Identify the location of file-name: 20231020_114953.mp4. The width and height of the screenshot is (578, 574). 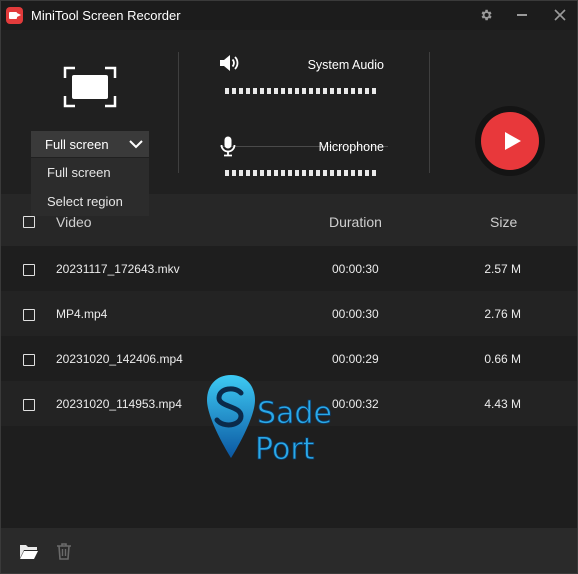
(119, 404).